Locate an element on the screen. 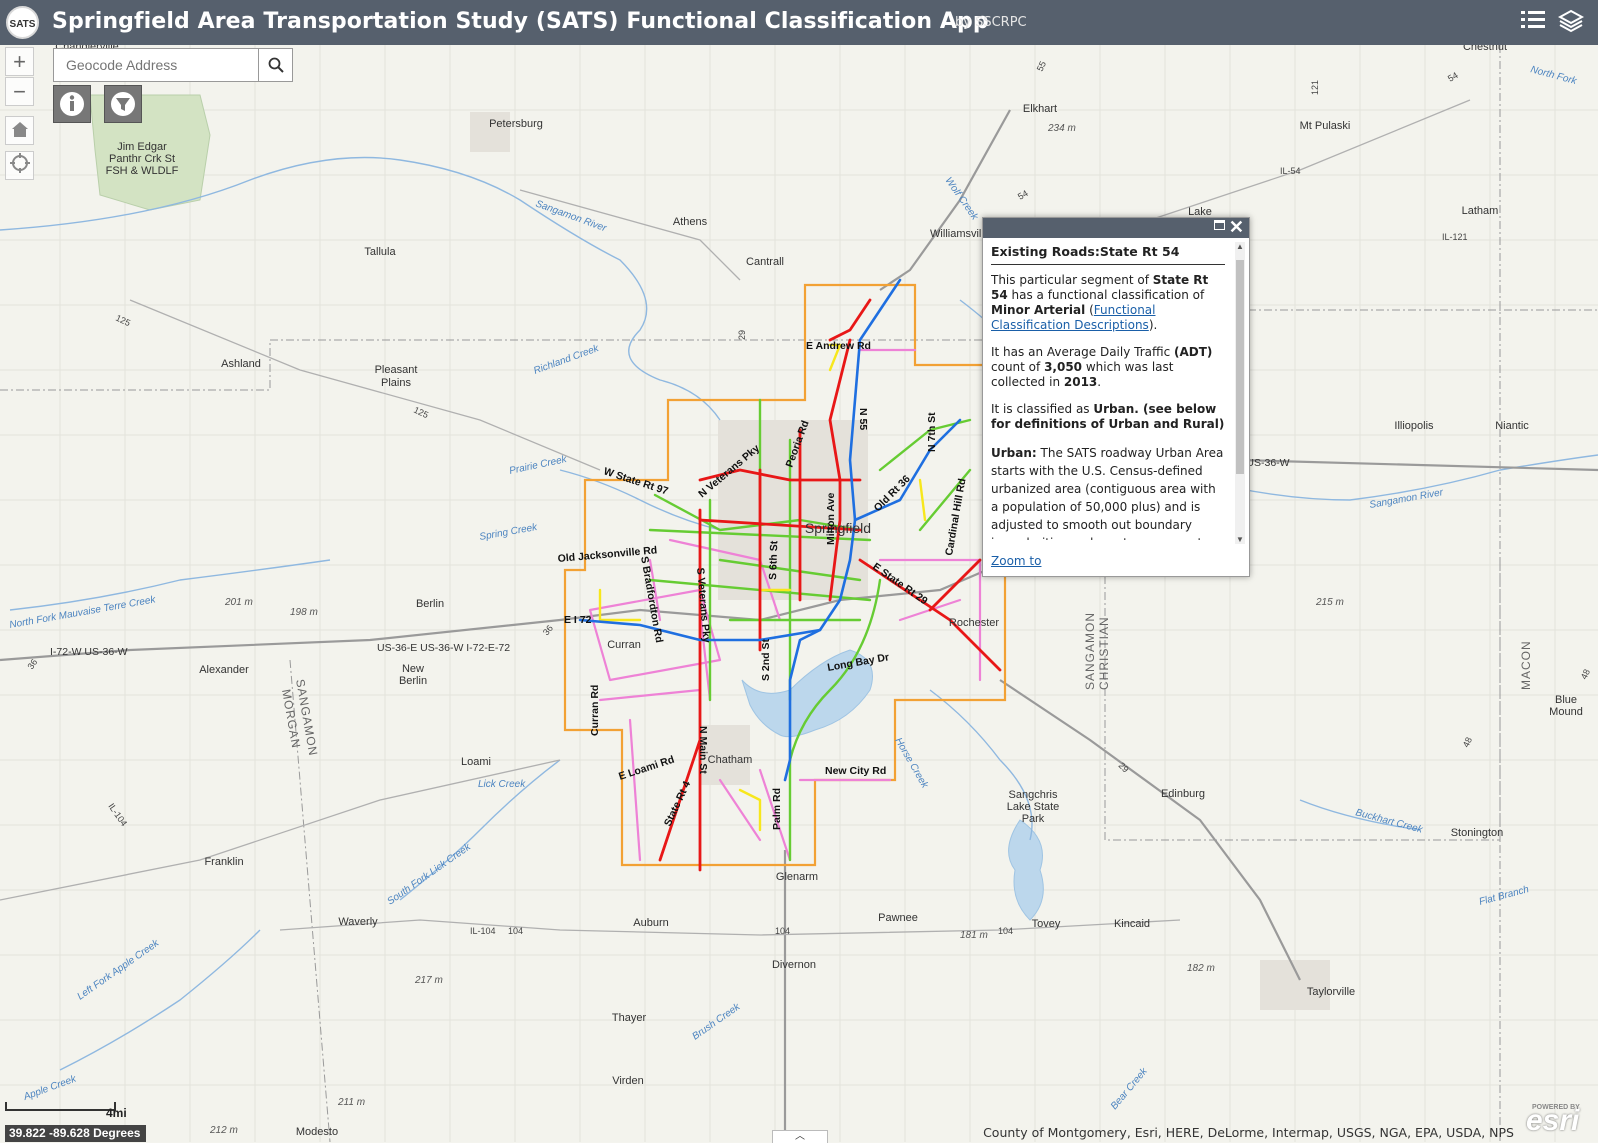 This screenshot has height=1143, width=1598. svg-text: Pleasant is located at coordinates (396, 370).